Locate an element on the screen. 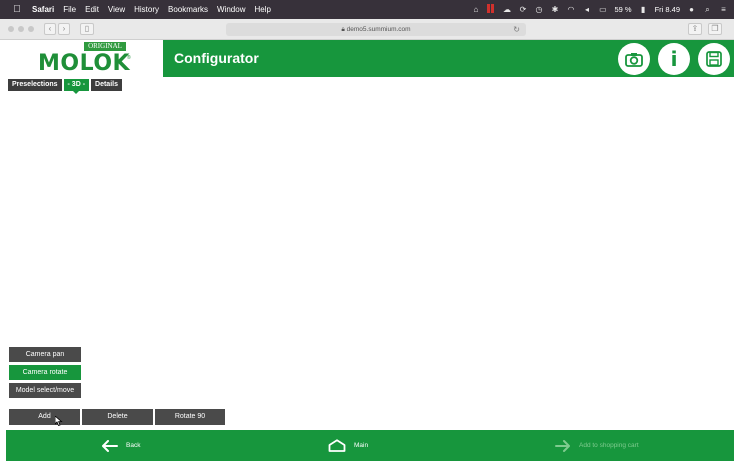 The image size is (734, 461). sidebar-toggle-icon: ▯ is located at coordinates (87, 29).